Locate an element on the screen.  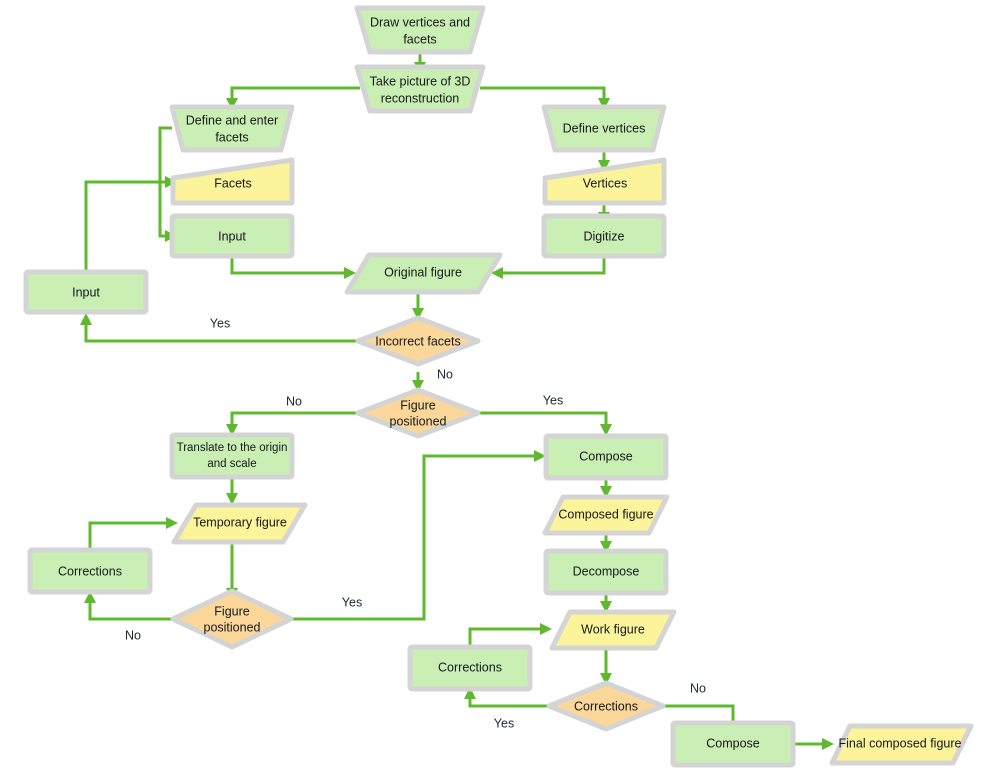
node-define-vertices: Define vertices is located at coordinates (604, 128).